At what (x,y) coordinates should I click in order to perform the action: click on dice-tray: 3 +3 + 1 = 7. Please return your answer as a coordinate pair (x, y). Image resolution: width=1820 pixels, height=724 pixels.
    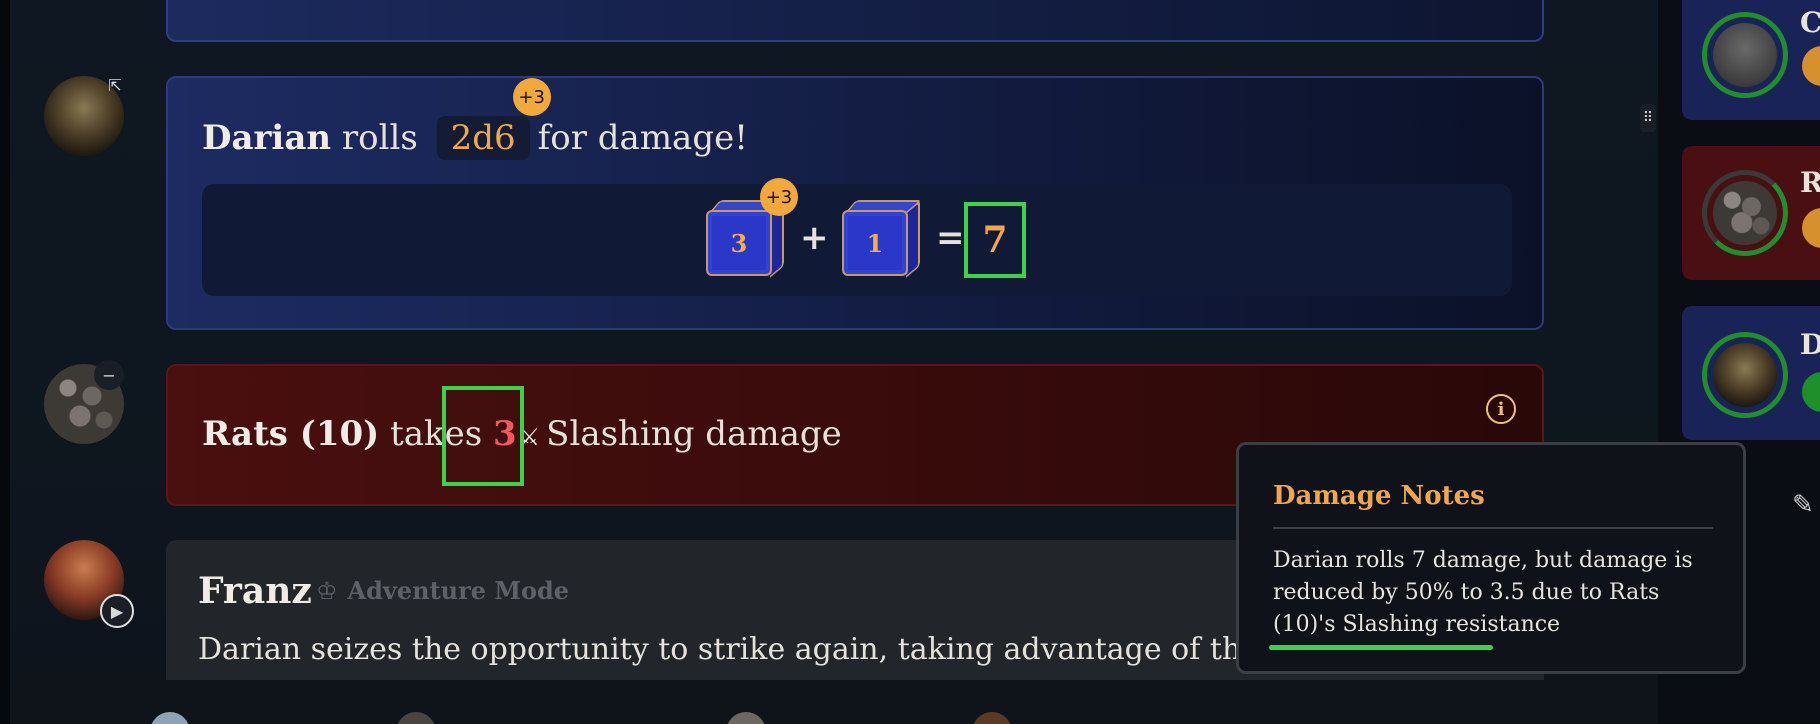
    Looking at the image, I should click on (857, 237).